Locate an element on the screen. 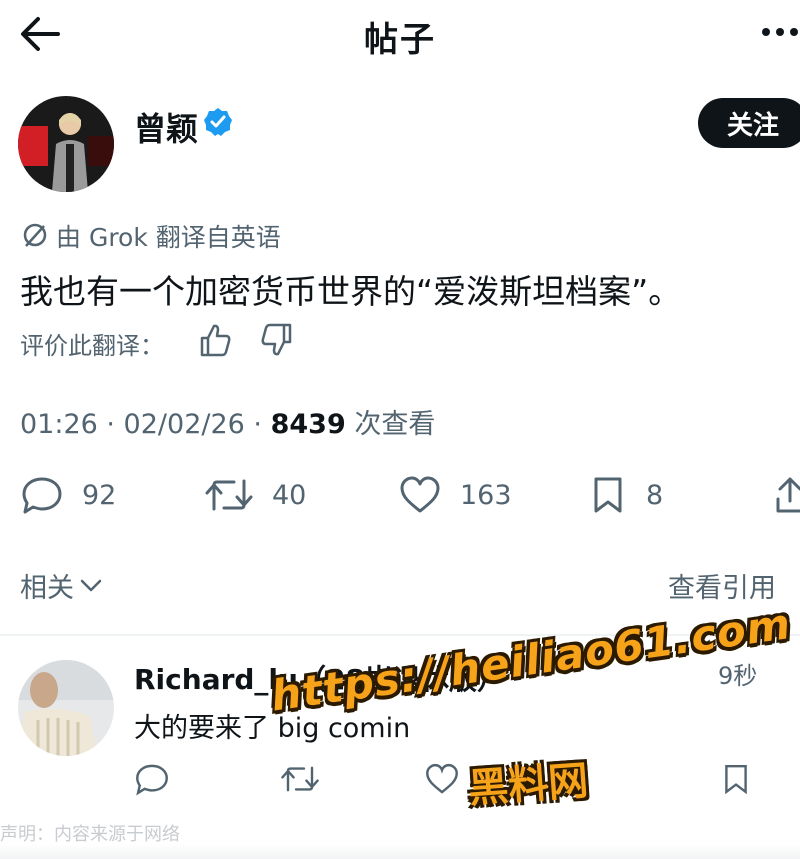  share-icon is located at coordinates (788, 495).